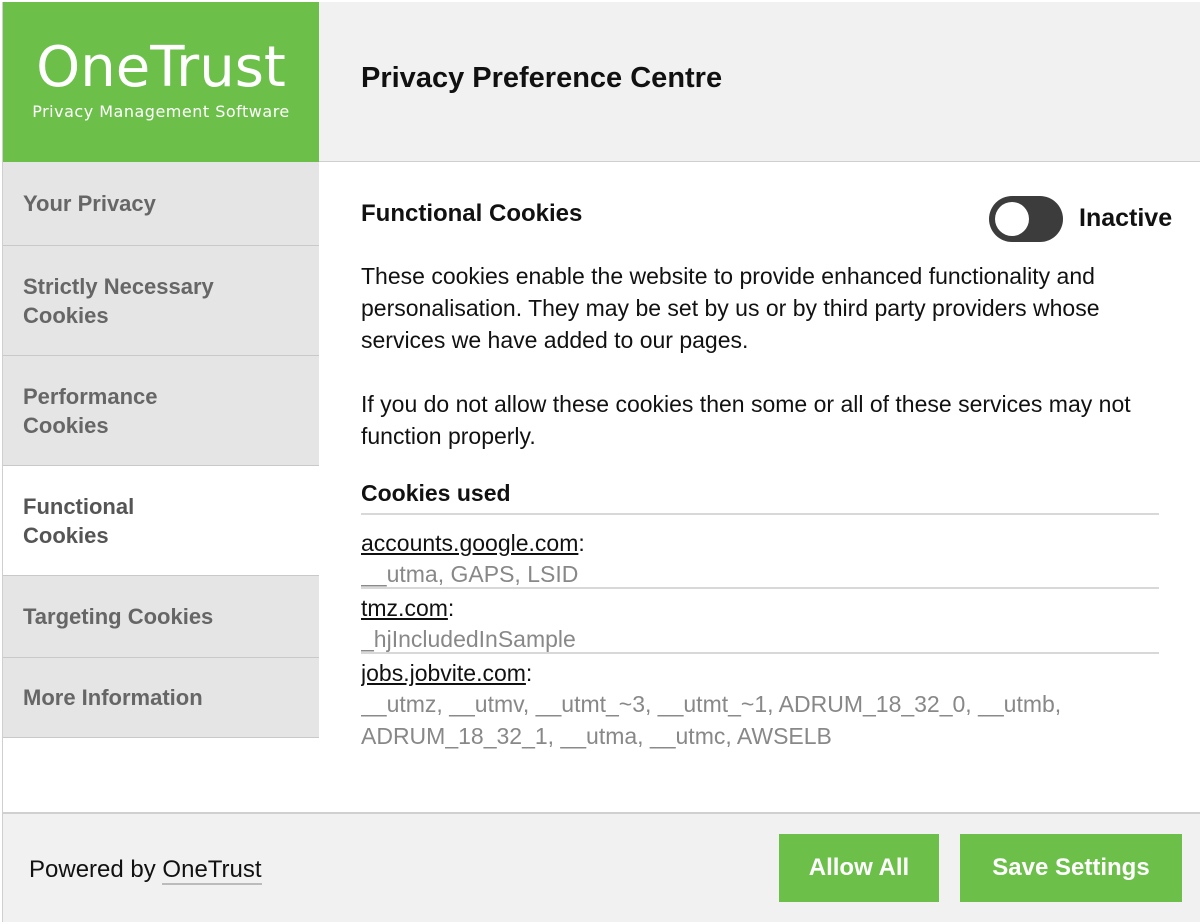  I want to click on cookie-host-link: tmz.com, so click(404, 608).